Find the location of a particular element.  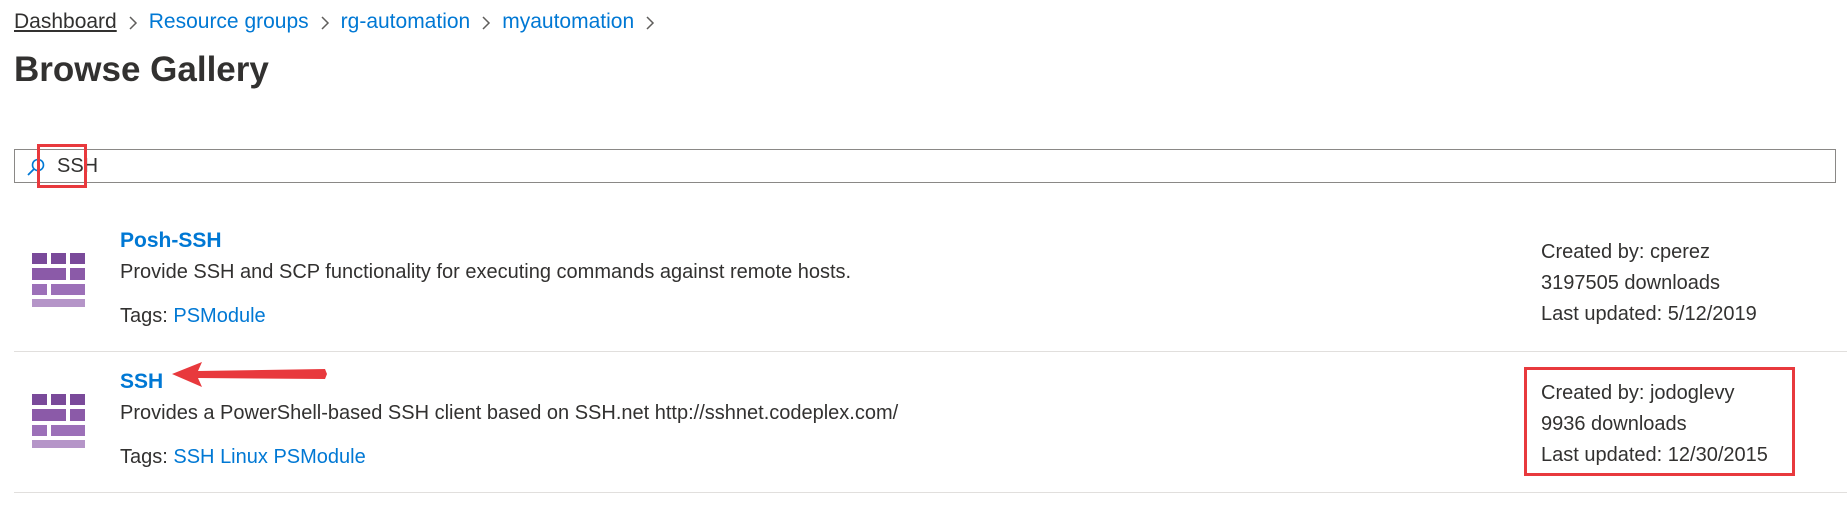

search-box is located at coordinates (925, 166).